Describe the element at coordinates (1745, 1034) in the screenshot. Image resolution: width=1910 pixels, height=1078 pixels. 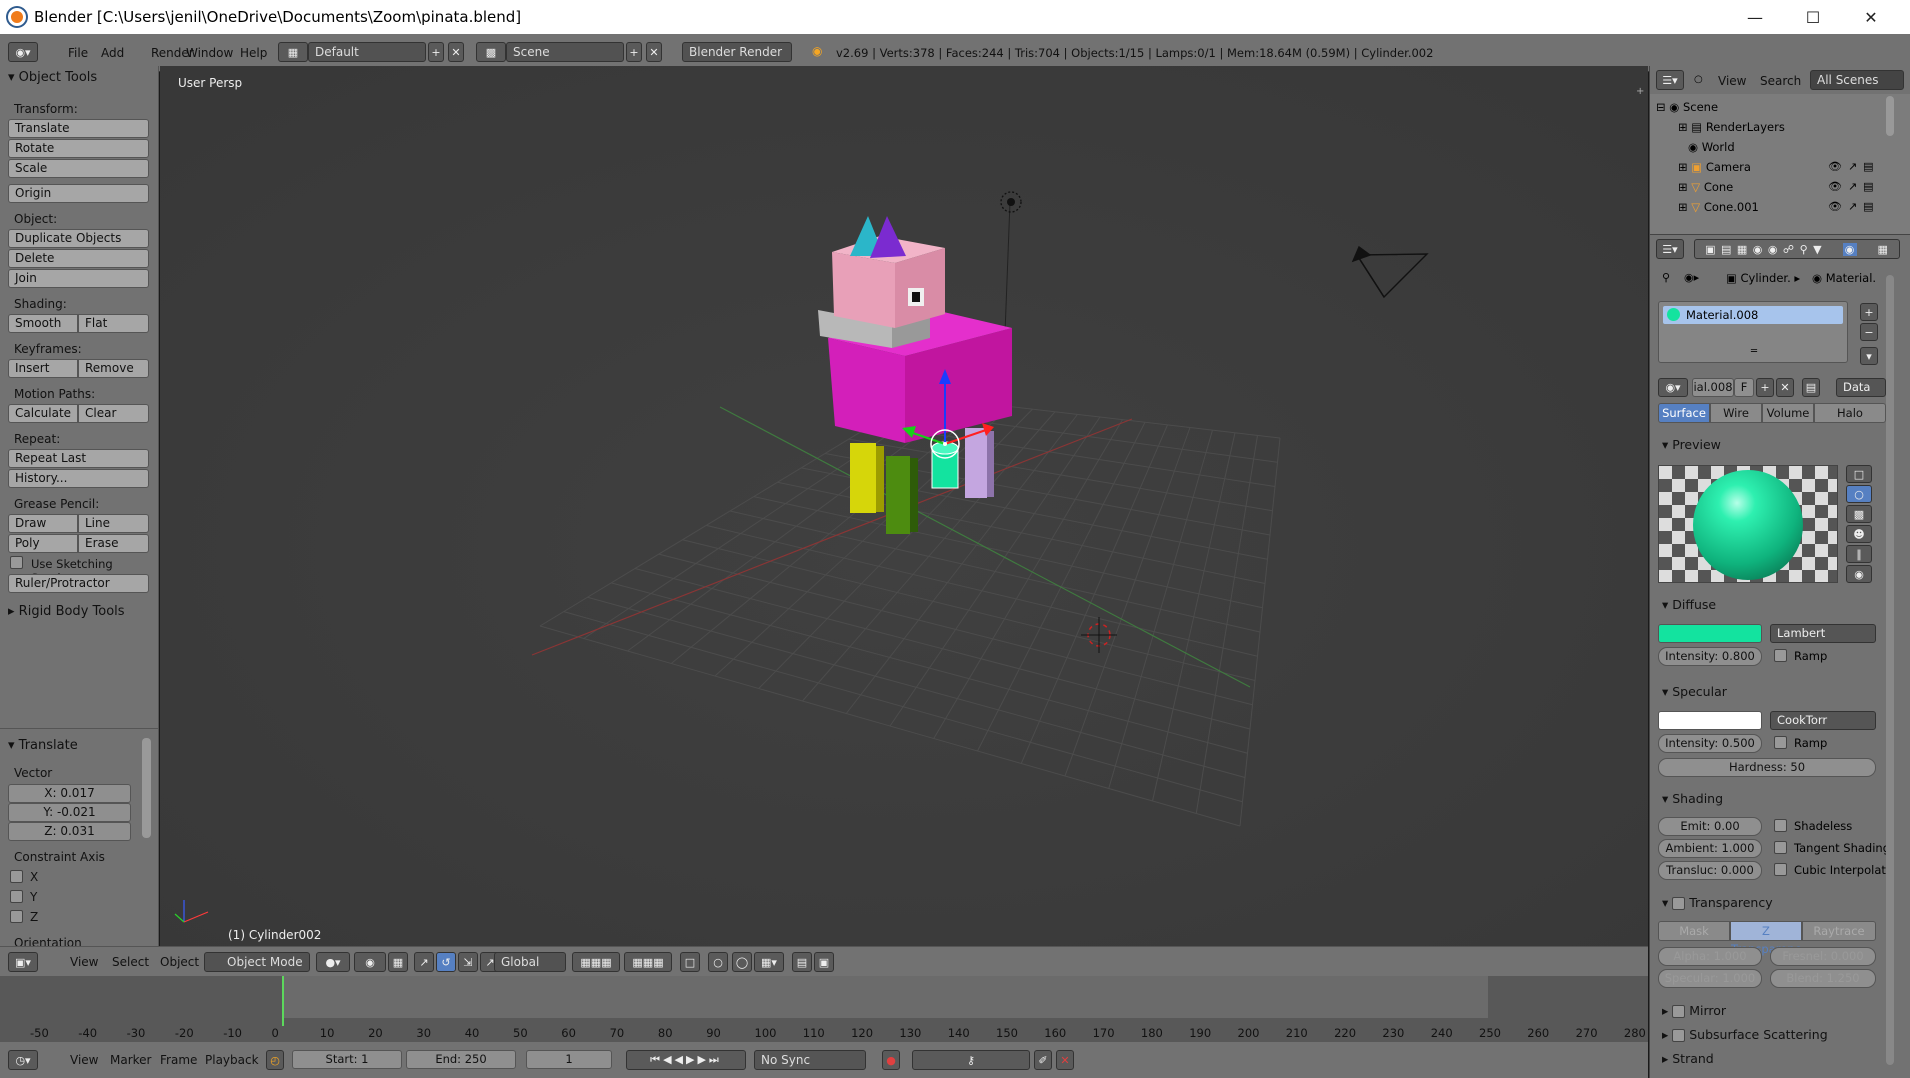
I see `sss-header: ▸ Subsurface Scattering` at that location.